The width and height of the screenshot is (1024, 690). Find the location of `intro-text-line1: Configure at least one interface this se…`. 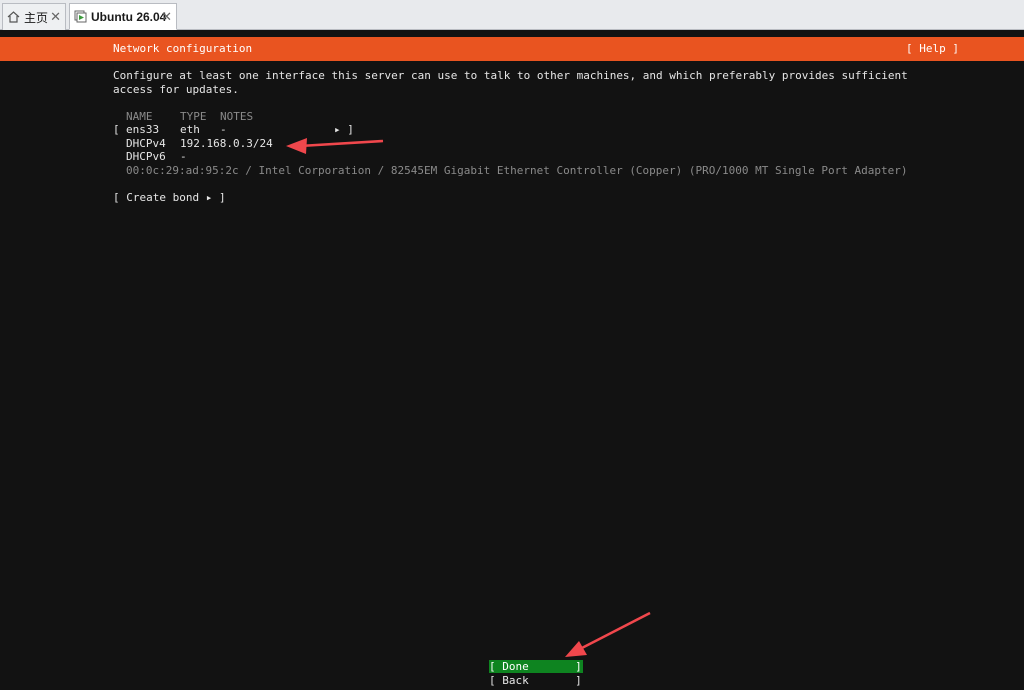

intro-text-line1: Configure at least one interface this se… is located at coordinates (510, 75).